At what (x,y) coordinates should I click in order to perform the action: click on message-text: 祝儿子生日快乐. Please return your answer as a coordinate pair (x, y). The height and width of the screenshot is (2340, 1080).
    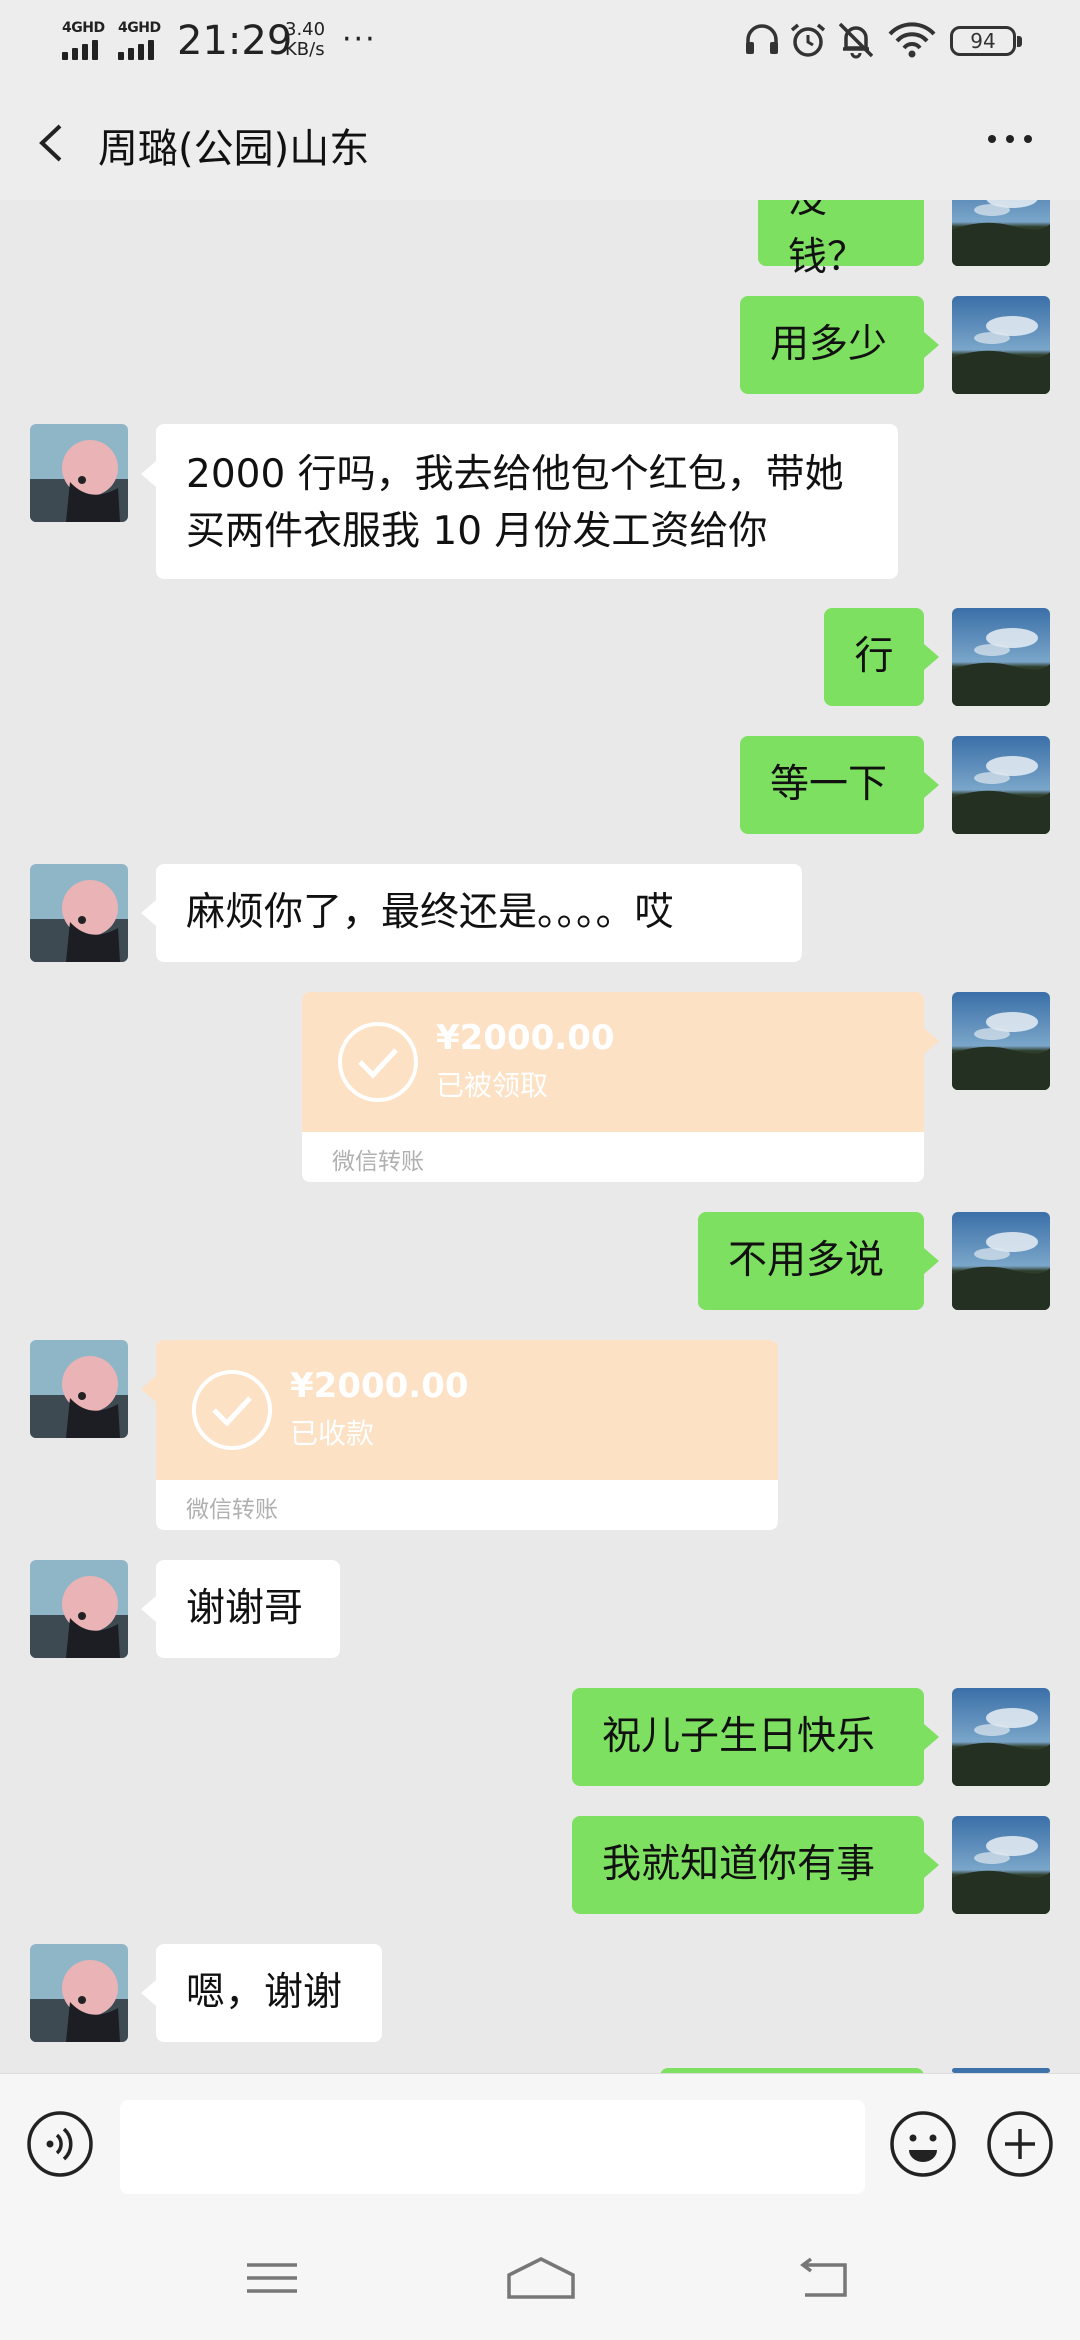
    Looking at the image, I should click on (739, 1736).